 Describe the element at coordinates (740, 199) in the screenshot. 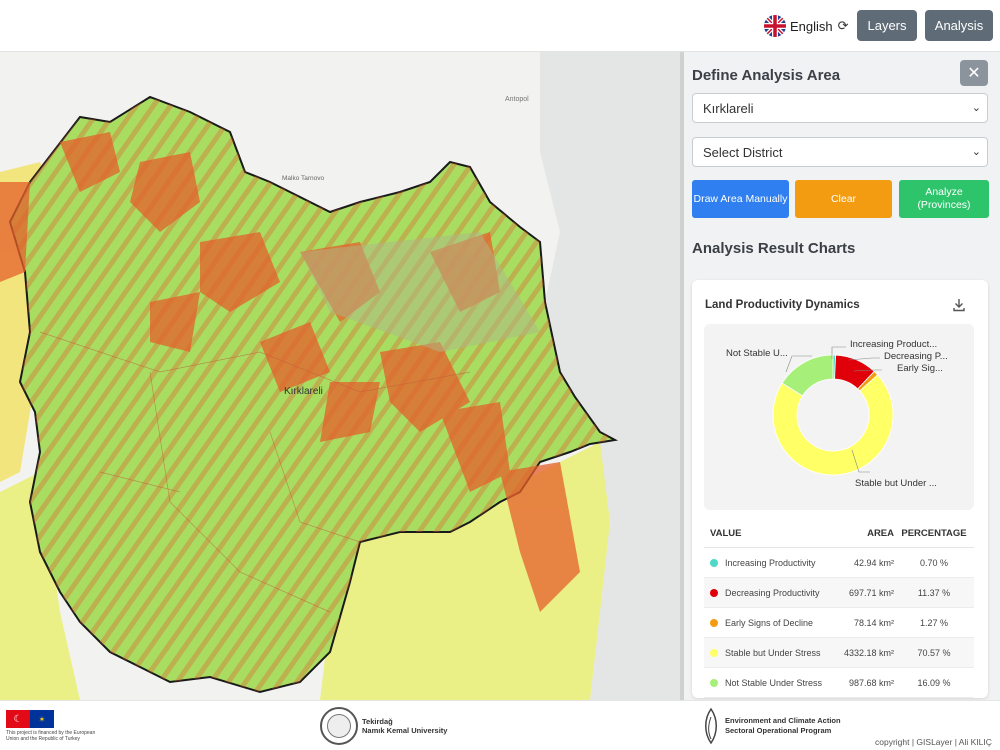

I see `draw-area-button: Draw Area Manually` at that location.